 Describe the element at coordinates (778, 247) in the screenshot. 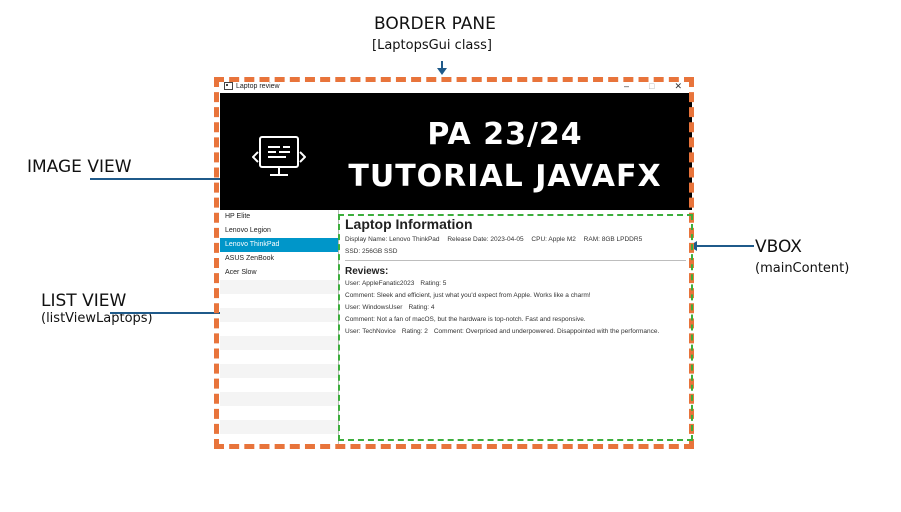

I see `vbox-label: VBOX` at that location.